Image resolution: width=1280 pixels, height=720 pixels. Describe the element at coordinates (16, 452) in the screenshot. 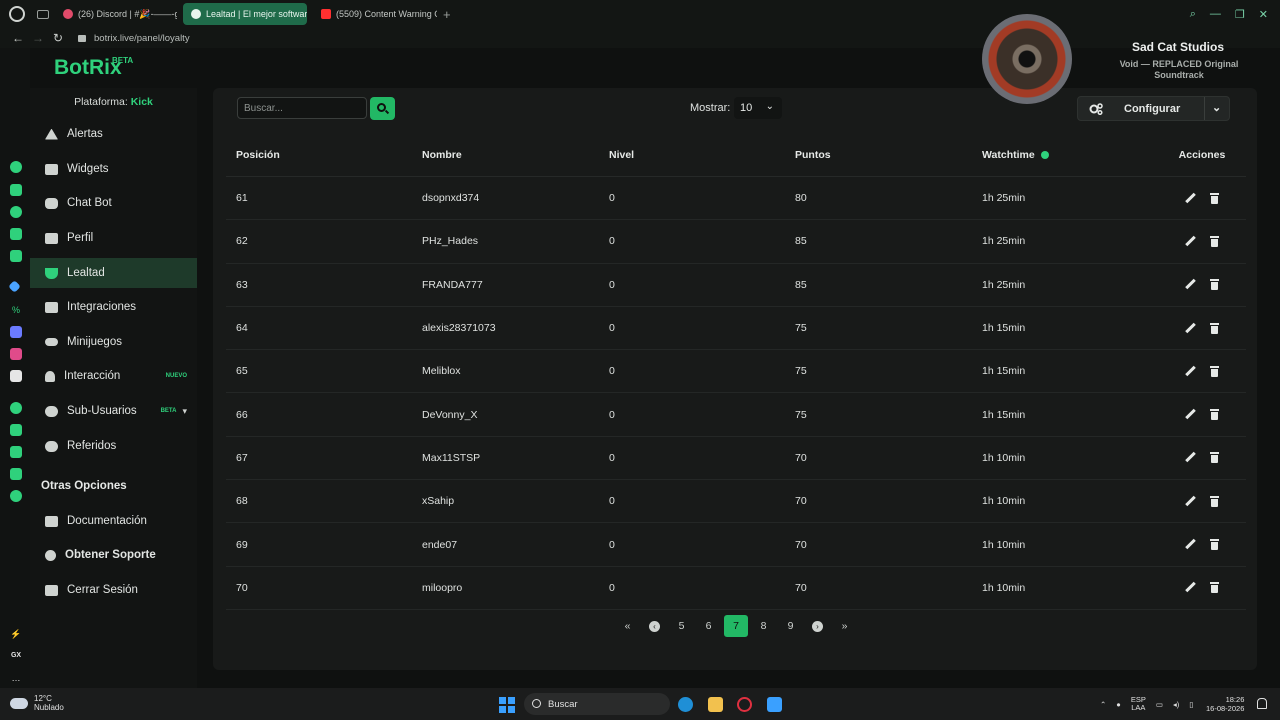

I see `player-icon` at that location.